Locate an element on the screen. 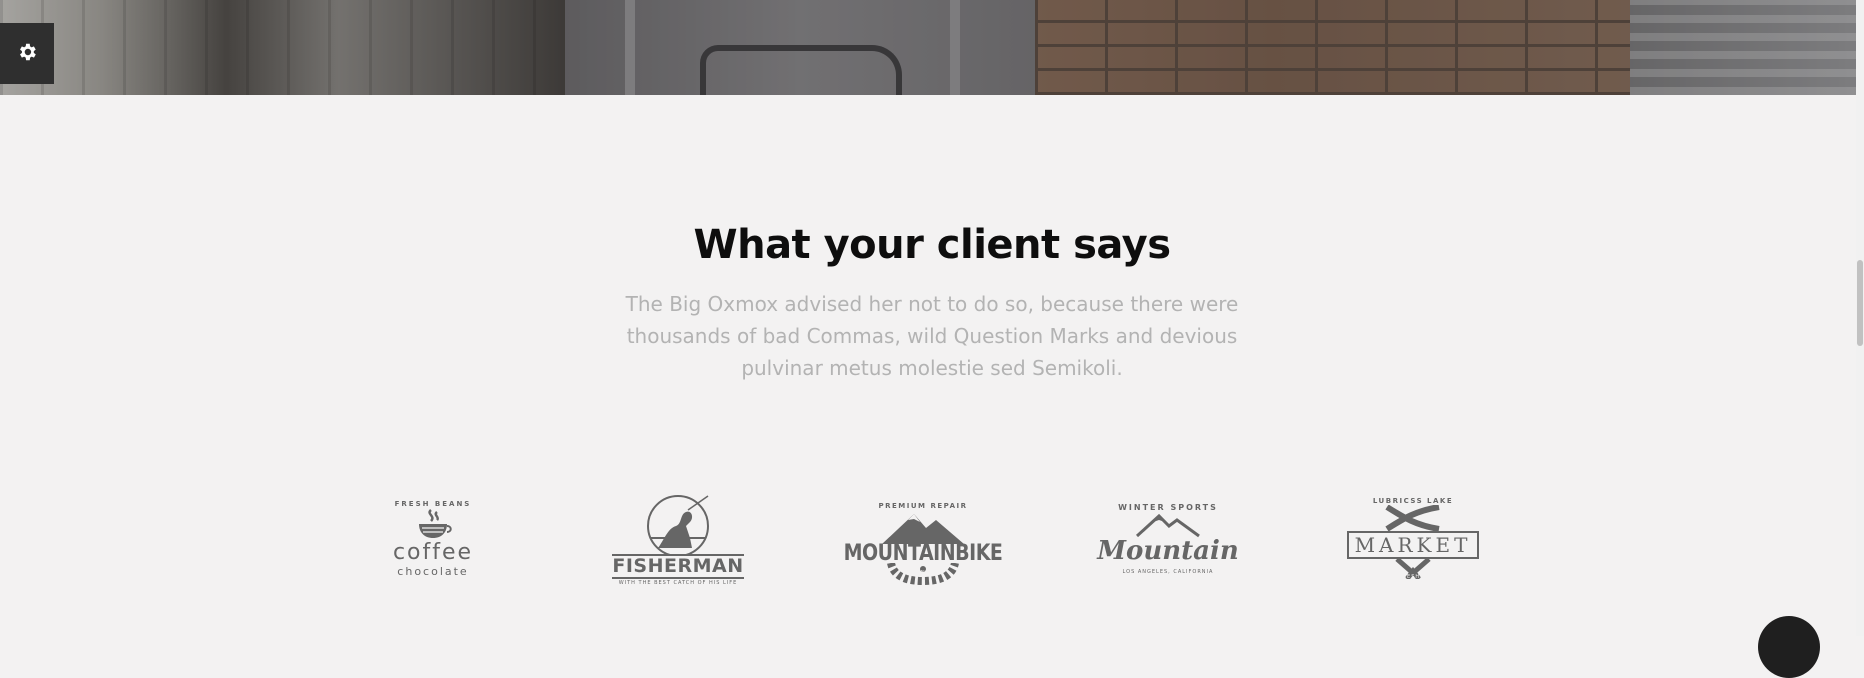 The image size is (1864, 678). logo-sub-text: FRESHLY is located at coordinates (1413, 577).